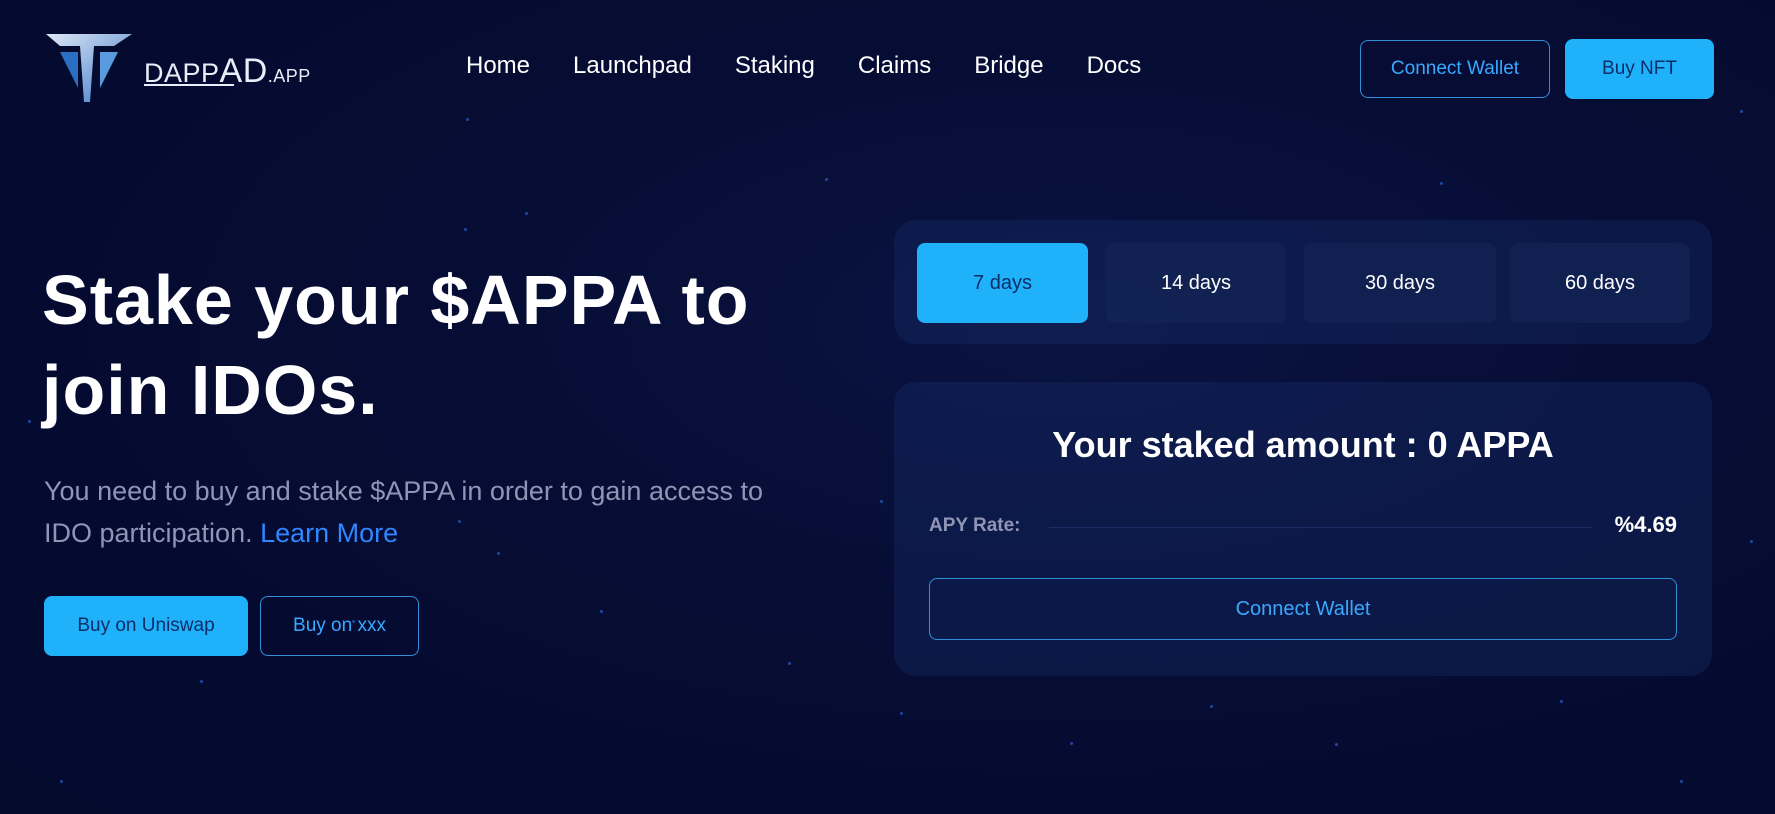  Describe the element at coordinates (1639, 69) in the screenshot. I see `buy-nft-button: Buy NFT` at that location.